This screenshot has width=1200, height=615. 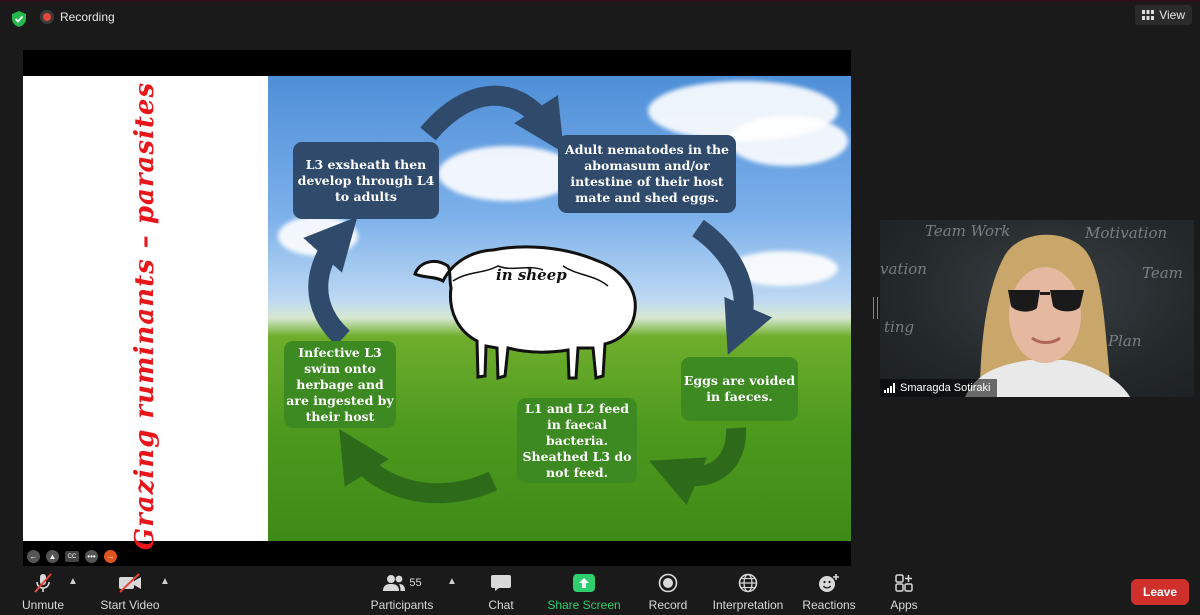 What do you see at coordinates (501, 605) in the screenshot?
I see `chat-label: Chat` at bounding box center [501, 605].